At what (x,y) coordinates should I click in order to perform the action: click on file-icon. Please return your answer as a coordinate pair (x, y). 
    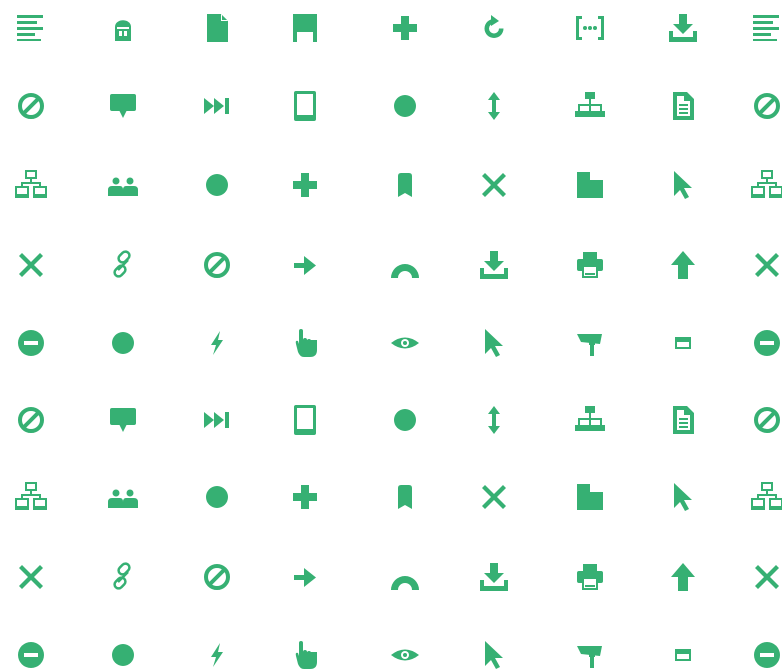
    Looking at the image, I should click on (217, 28).